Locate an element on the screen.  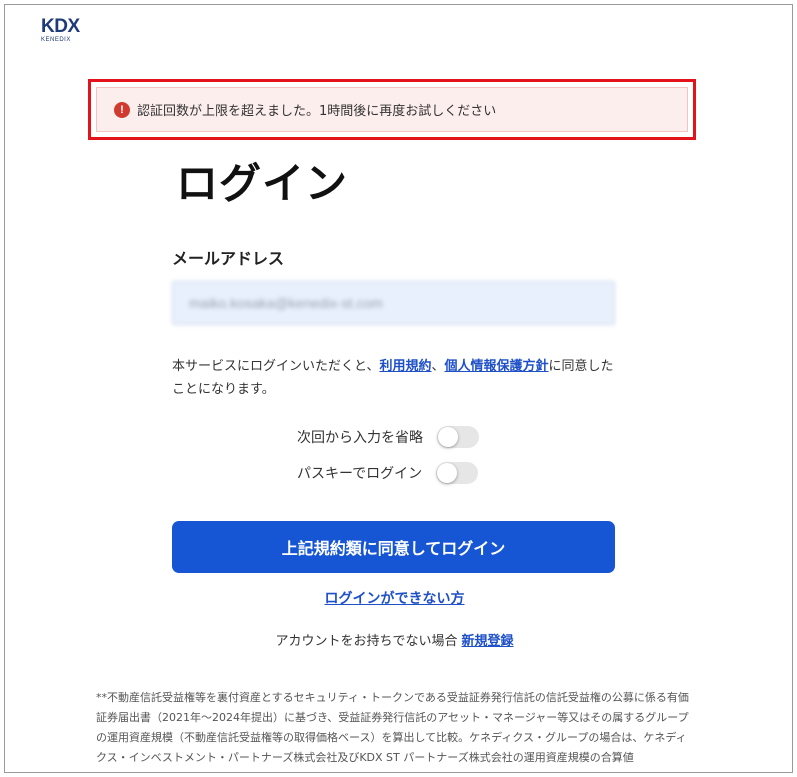
passkey-toggle is located at coordinates (457, 473).